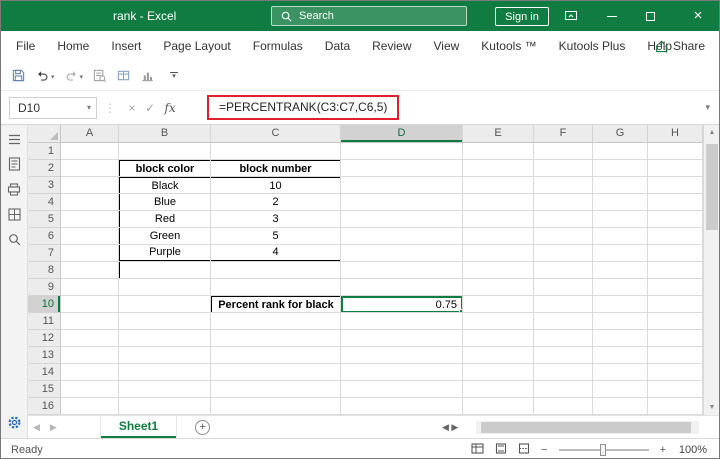  I want to click on row-header: 6, so click(44, 236).